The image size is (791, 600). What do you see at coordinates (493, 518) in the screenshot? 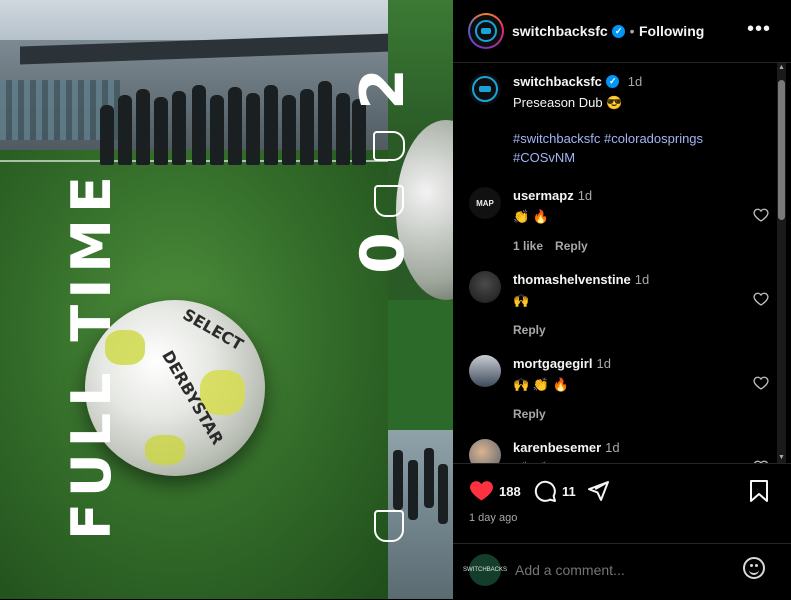
I see `post-timestamp: 1 day ago` at bounding box center [493, 518].